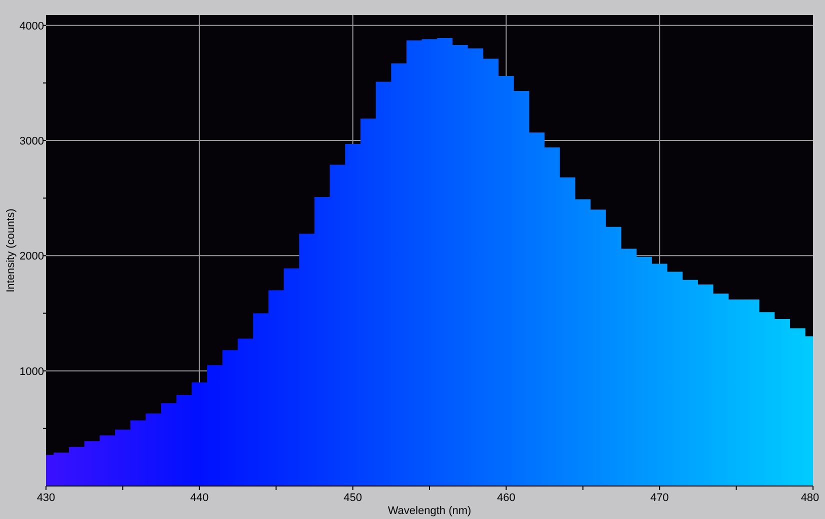  Describe the element at coordinates (46, 498) in the screenshot. I see `x-tick-label: 430` at that location.